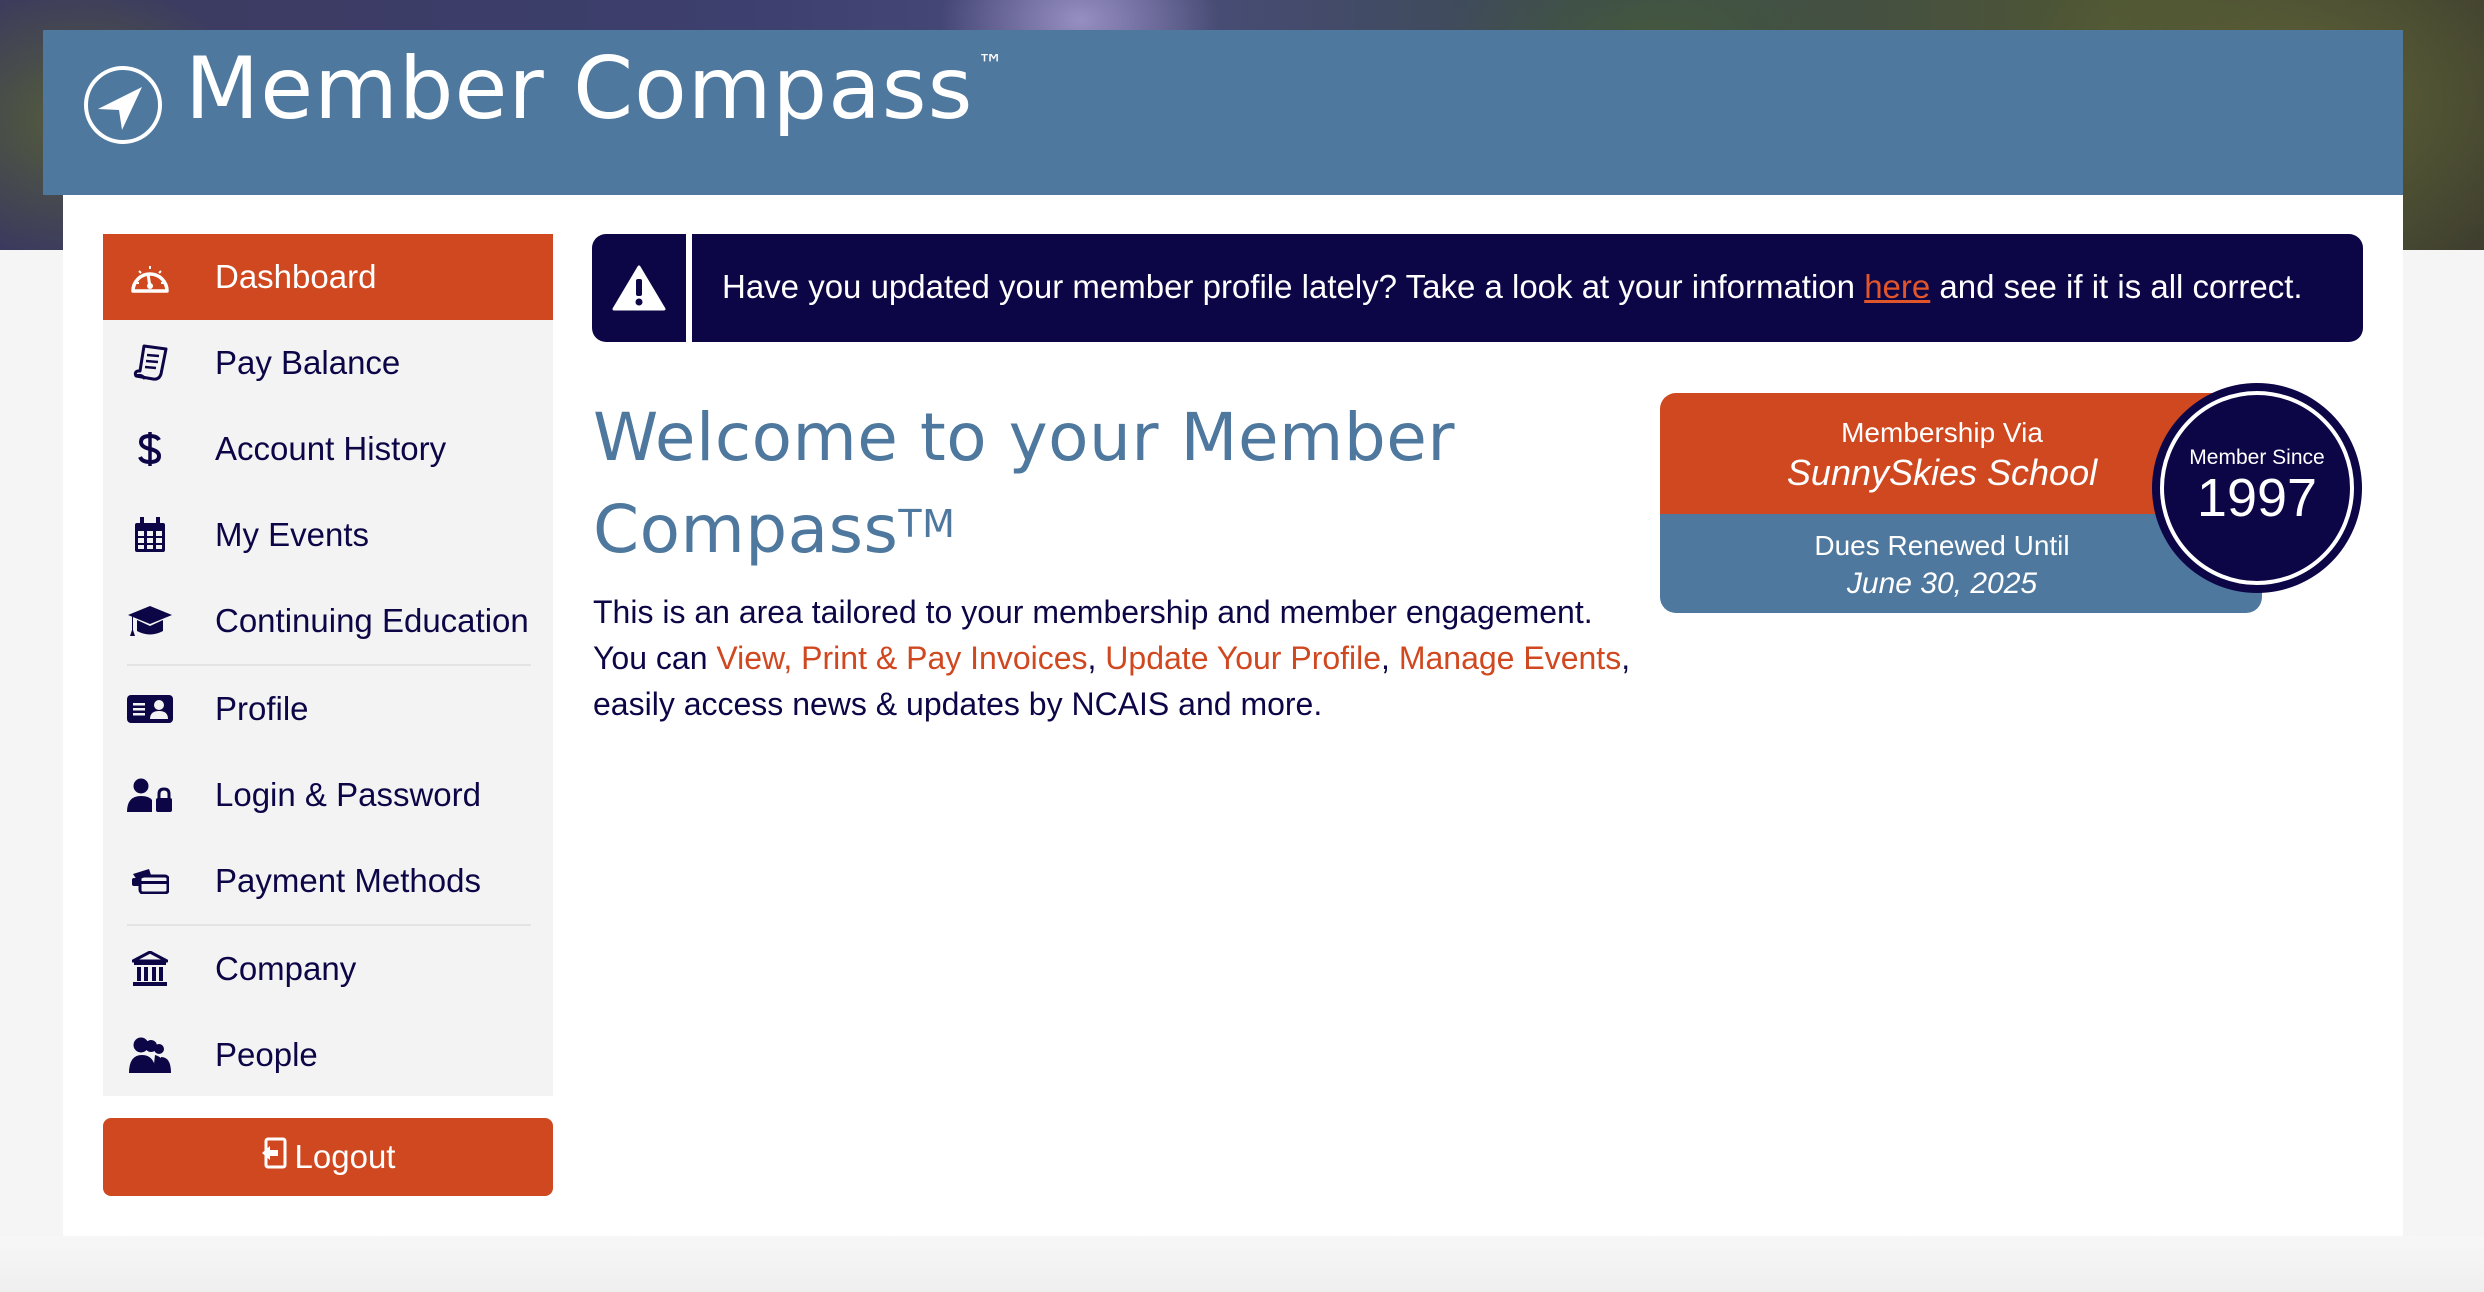 This screenshot has width=2484, height=1292. What do you see at coordinates (348, 880) in the screenshot?
I see `sidebar-item-label: Payment Methods` at bounding box center [348, 880].